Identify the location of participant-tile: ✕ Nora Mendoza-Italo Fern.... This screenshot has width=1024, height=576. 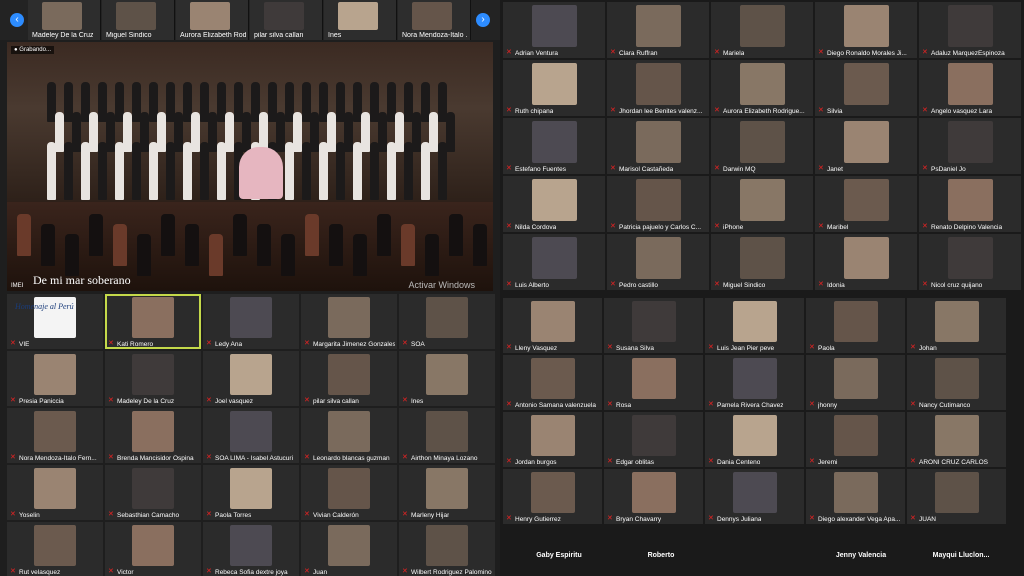
(55, 435).